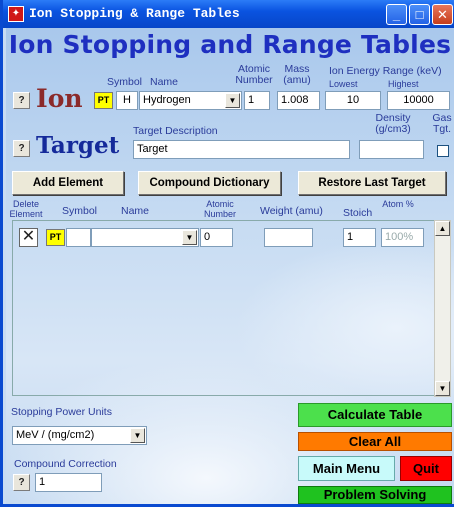  Describe the element at coordinates (375, 415) in the screenshot. I see `calculate-table-button: Calculate Table` at that location.